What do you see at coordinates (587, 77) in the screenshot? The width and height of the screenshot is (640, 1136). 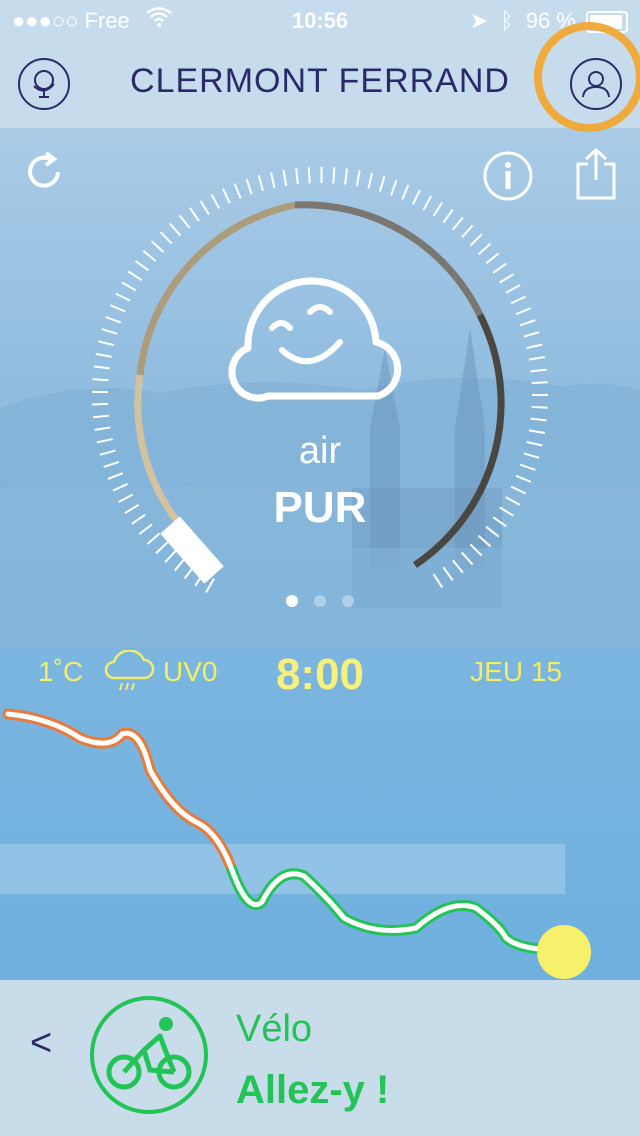 I see `profile-highlight-ring` at bounding box center [587, 77].